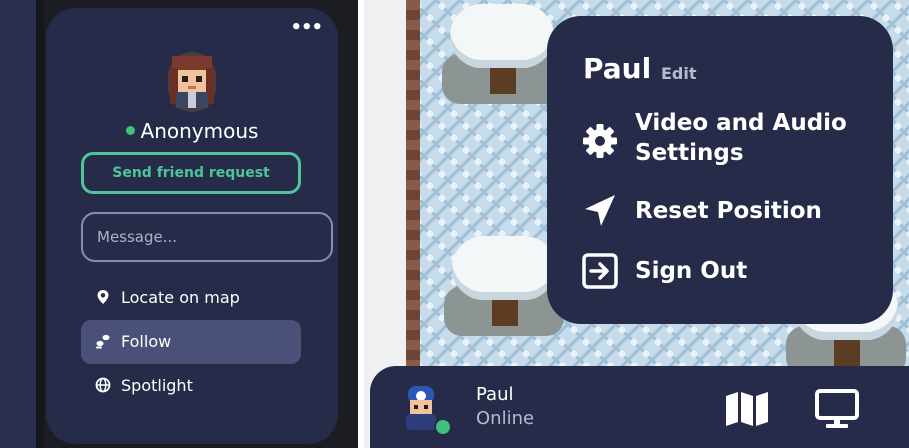  I want to click on navigation-arrow-icon, so click(600, 210).